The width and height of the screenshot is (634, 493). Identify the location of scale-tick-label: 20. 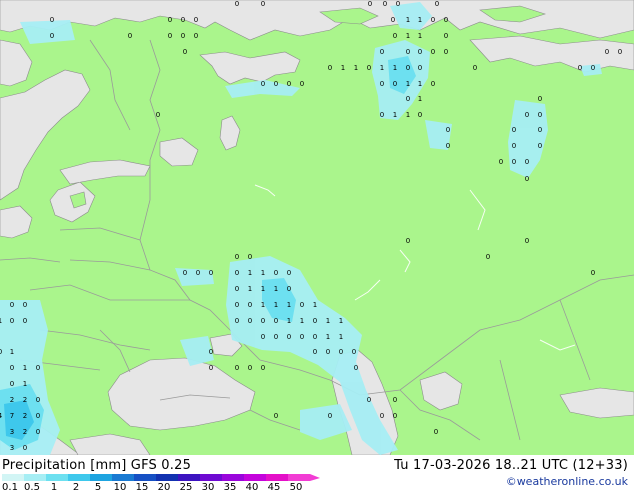
(164, 487).